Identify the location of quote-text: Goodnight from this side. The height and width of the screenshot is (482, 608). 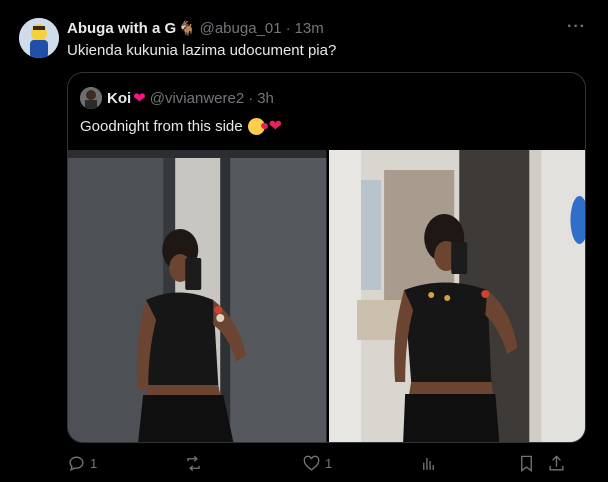
(161, 126).